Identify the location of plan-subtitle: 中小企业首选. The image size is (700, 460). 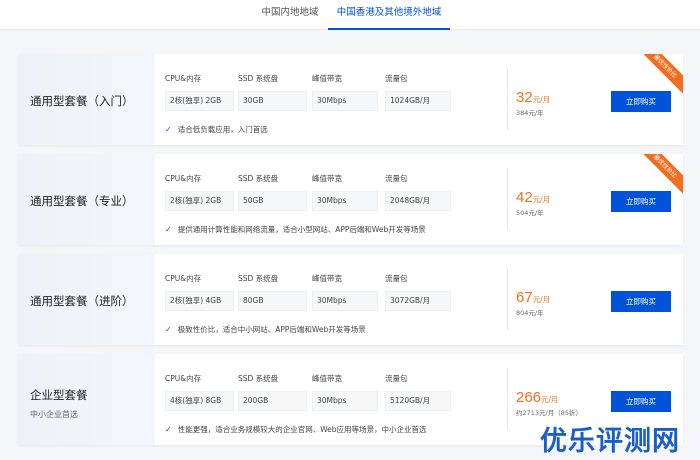
(54, 414).